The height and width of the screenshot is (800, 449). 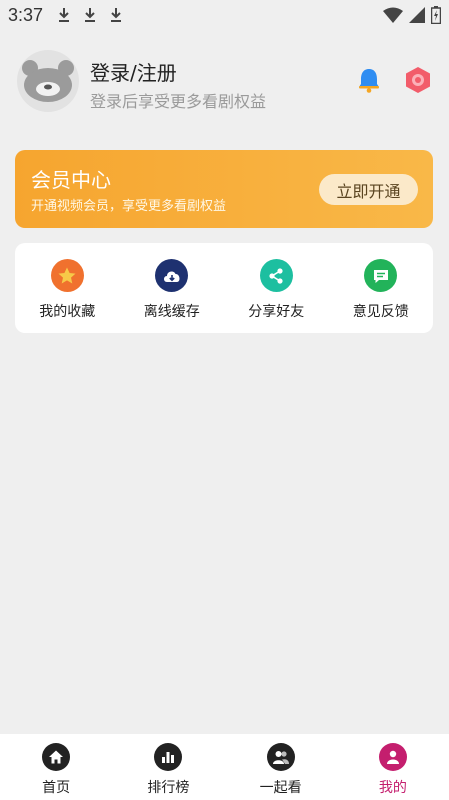 I want to click on tab-mine: 我的, so click(x=393, y=765).